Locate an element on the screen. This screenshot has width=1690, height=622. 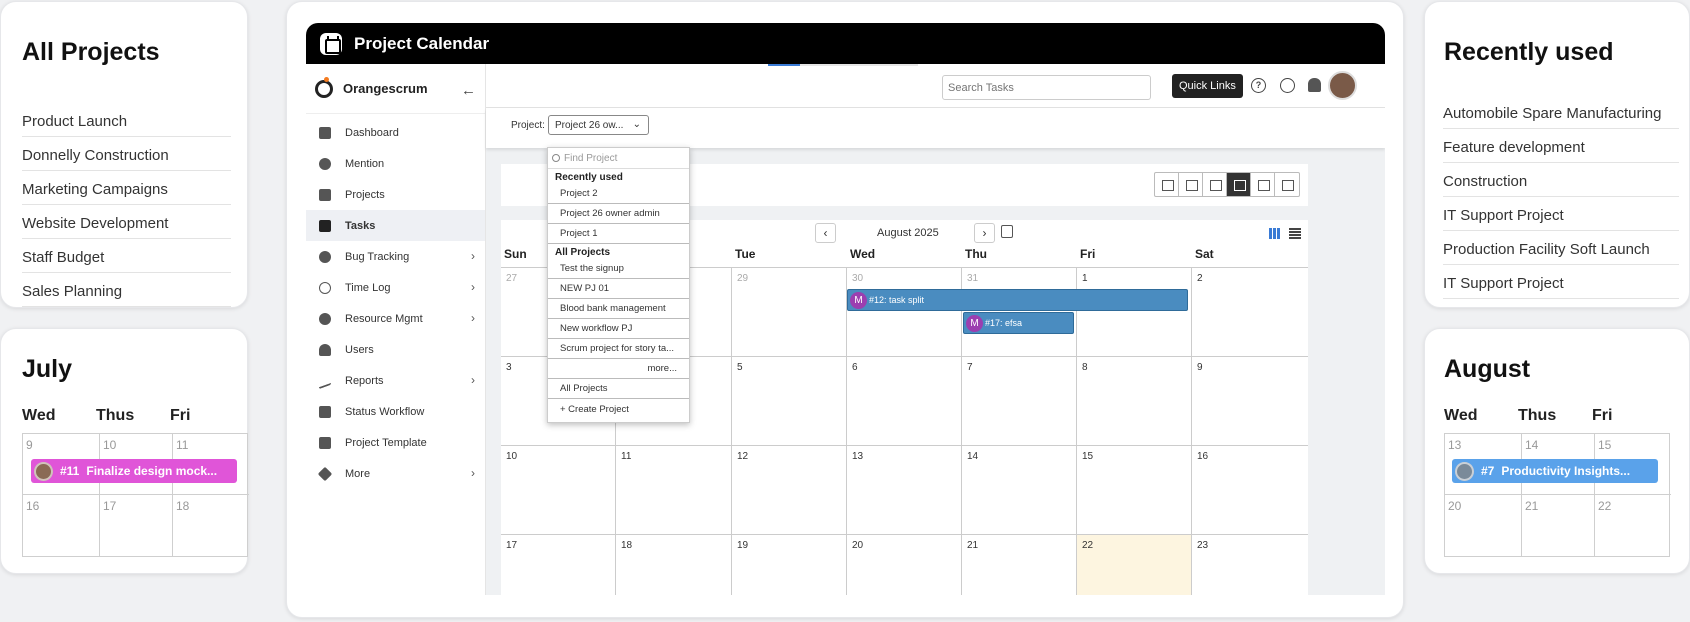
dropdown-project-item: Project 26 owner admin is located at coordinates (618, 214).